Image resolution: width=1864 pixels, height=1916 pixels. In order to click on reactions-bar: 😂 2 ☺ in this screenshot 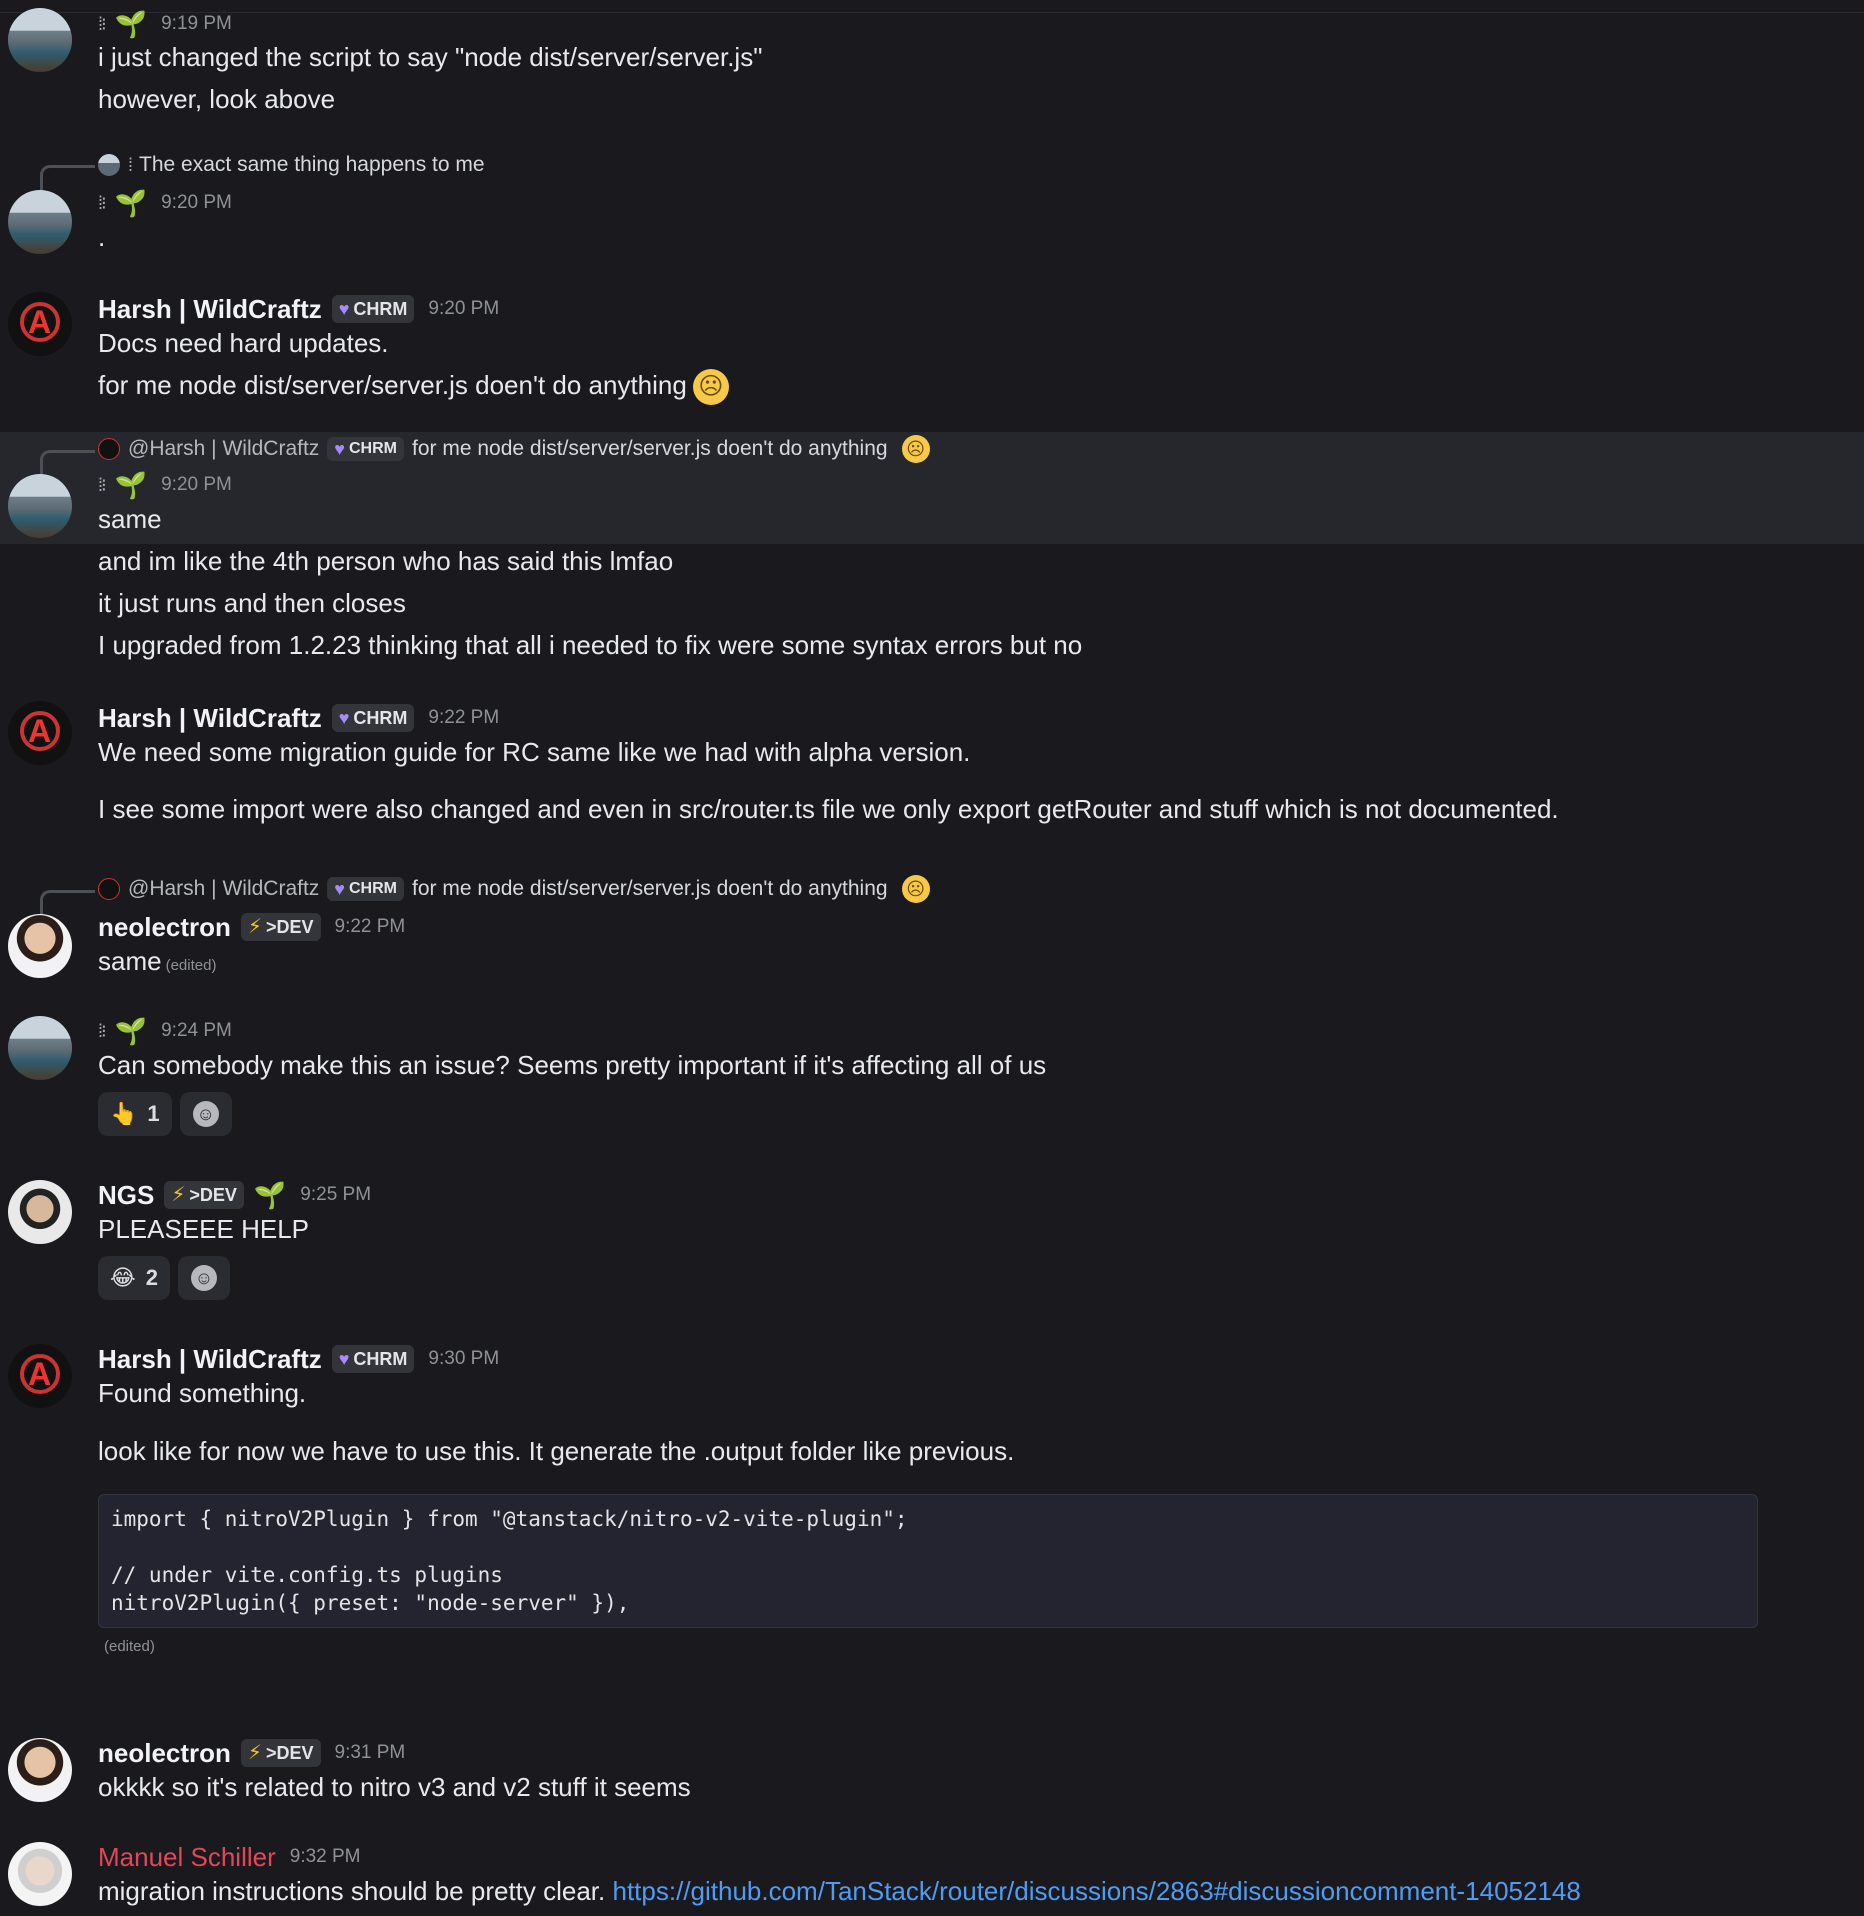, I will do `click(971, 1278)`.